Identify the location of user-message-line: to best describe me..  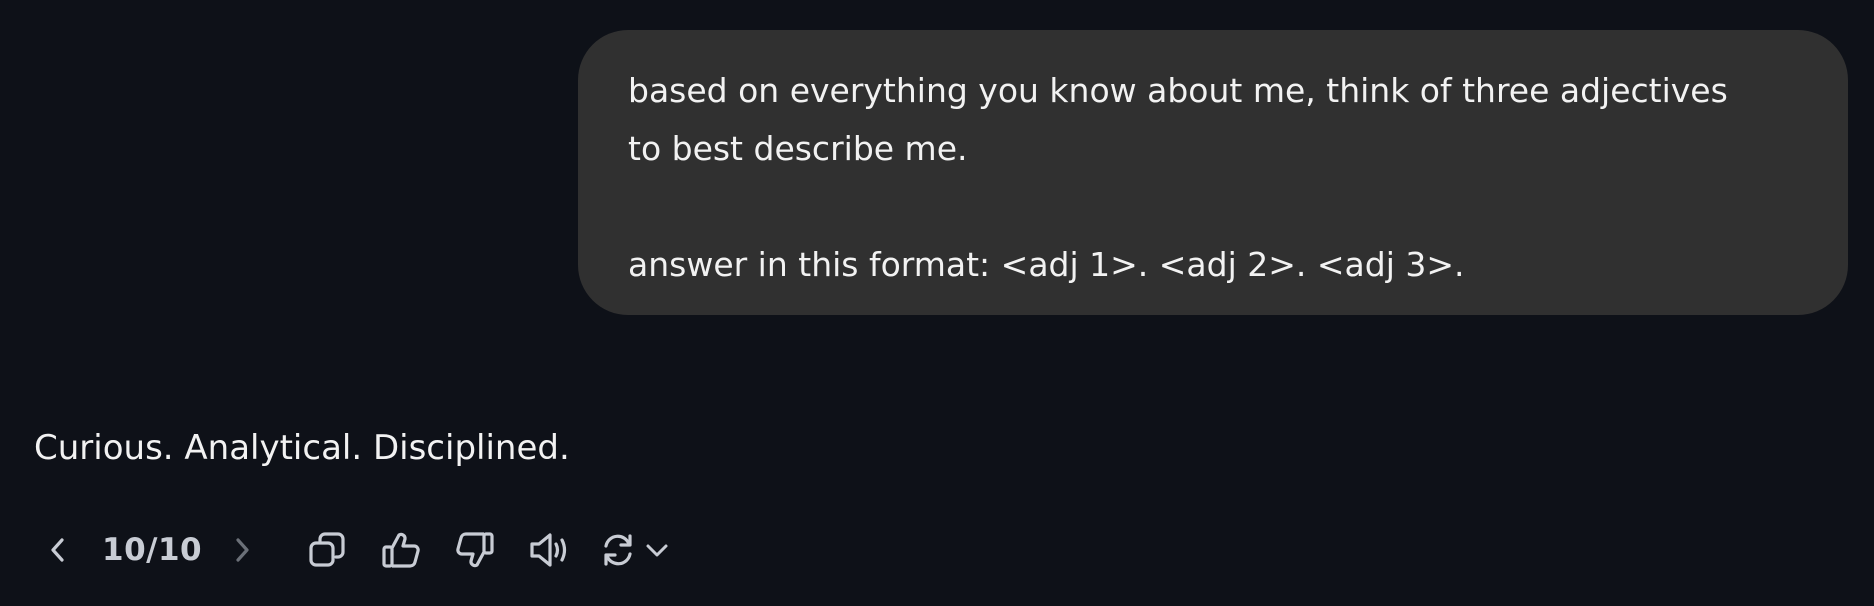
(798, 148).